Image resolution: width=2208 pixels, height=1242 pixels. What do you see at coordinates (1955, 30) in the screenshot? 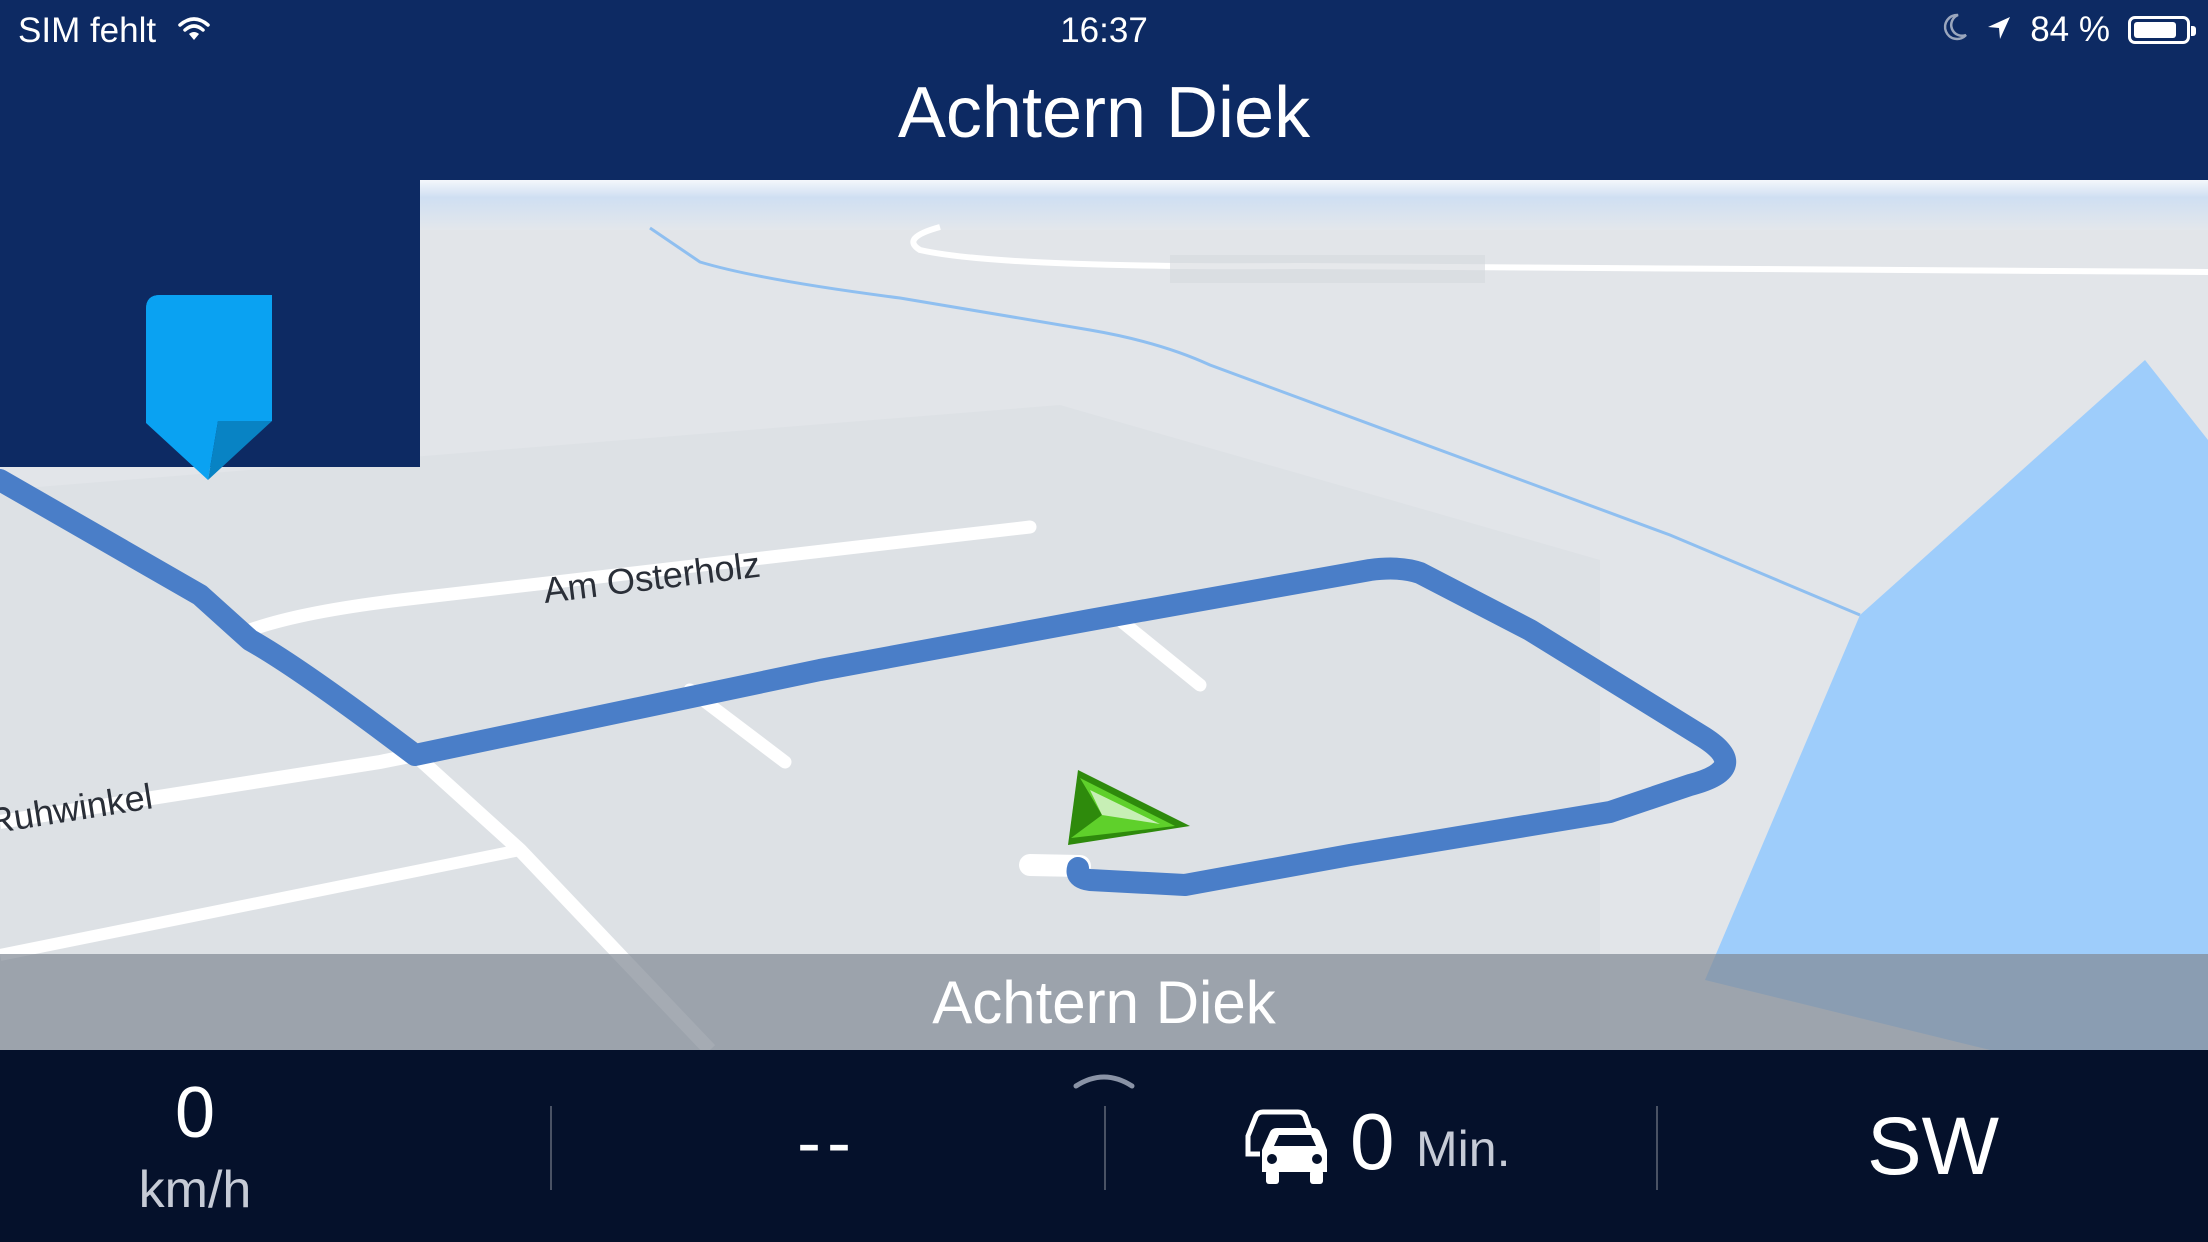
I see `moon-icon` at bounding box center [1955, 30].